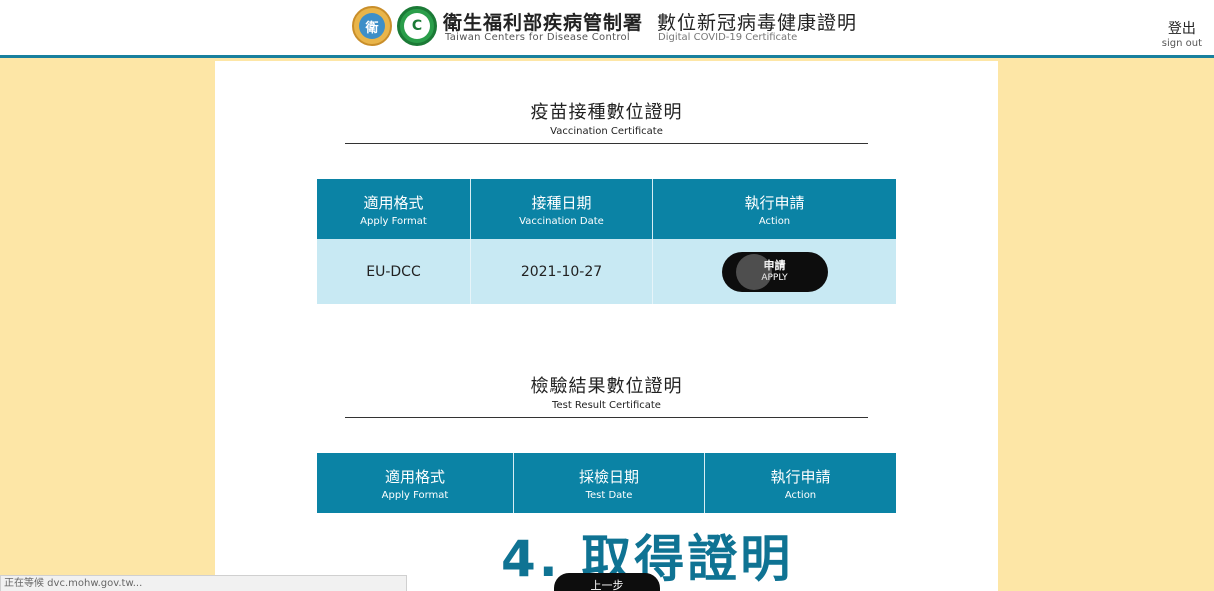 The image size is (1214, 591). I want to click on org-name-en: Taiwan Centers for Disease Control, so click(538, 37).